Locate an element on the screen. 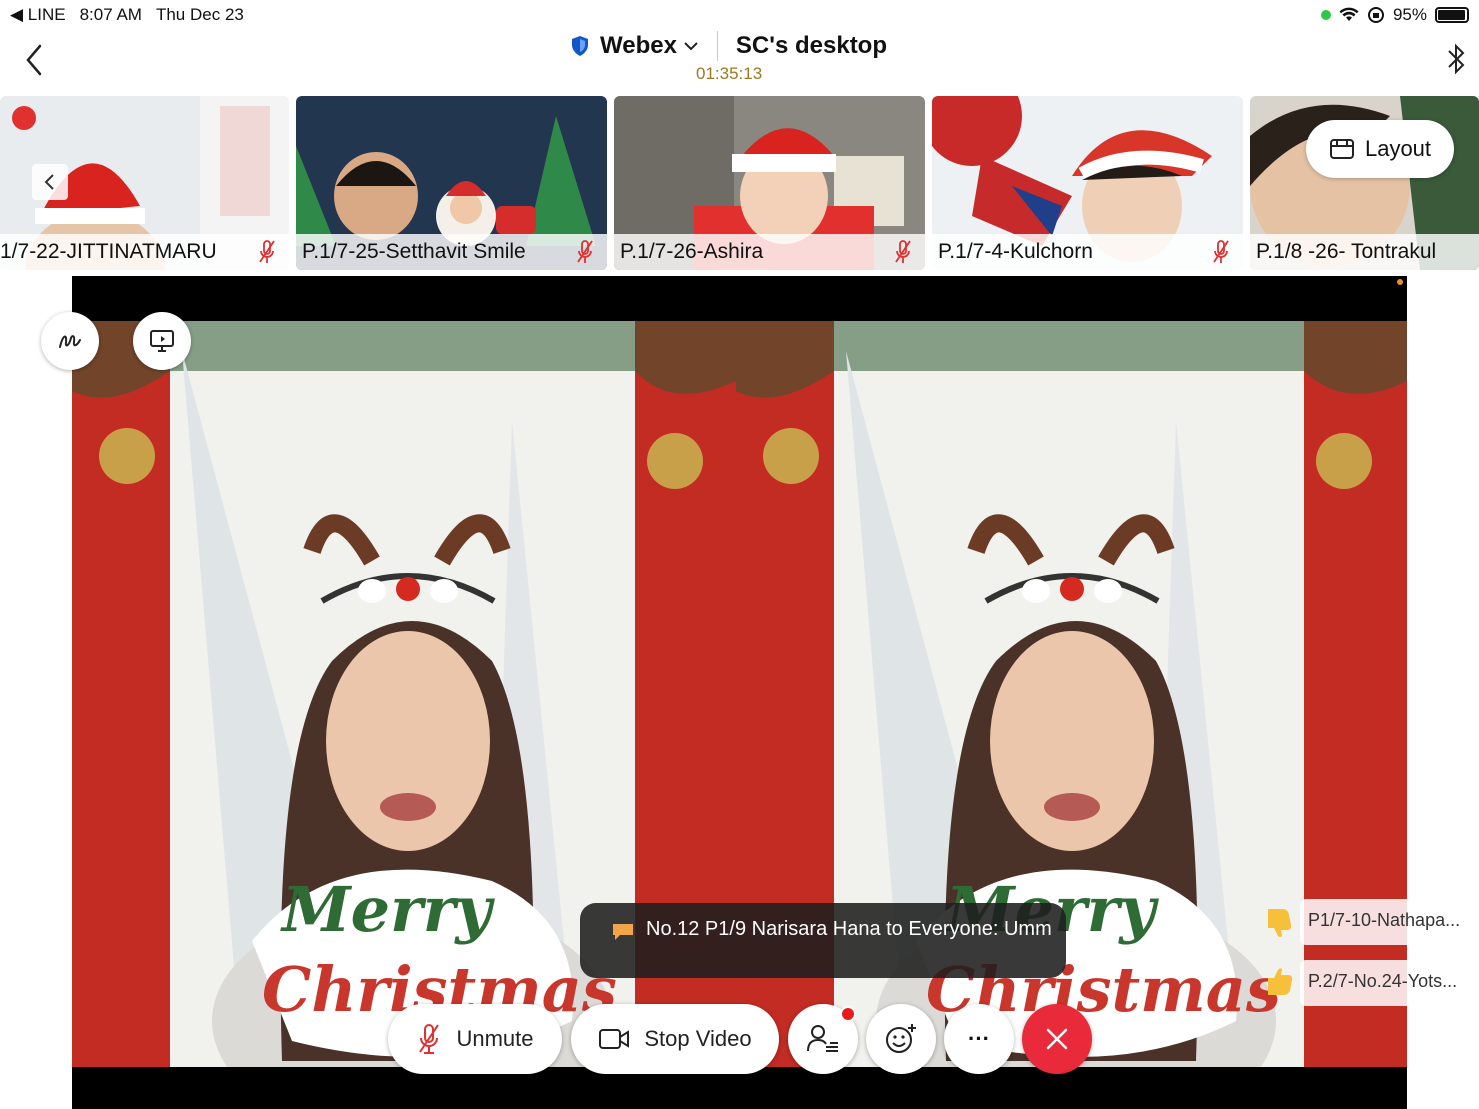 Image resolution: width=1479 pixels, height=1109 pixels. thumbs-up-emoji-icon is located at coordinates (1280, 981).